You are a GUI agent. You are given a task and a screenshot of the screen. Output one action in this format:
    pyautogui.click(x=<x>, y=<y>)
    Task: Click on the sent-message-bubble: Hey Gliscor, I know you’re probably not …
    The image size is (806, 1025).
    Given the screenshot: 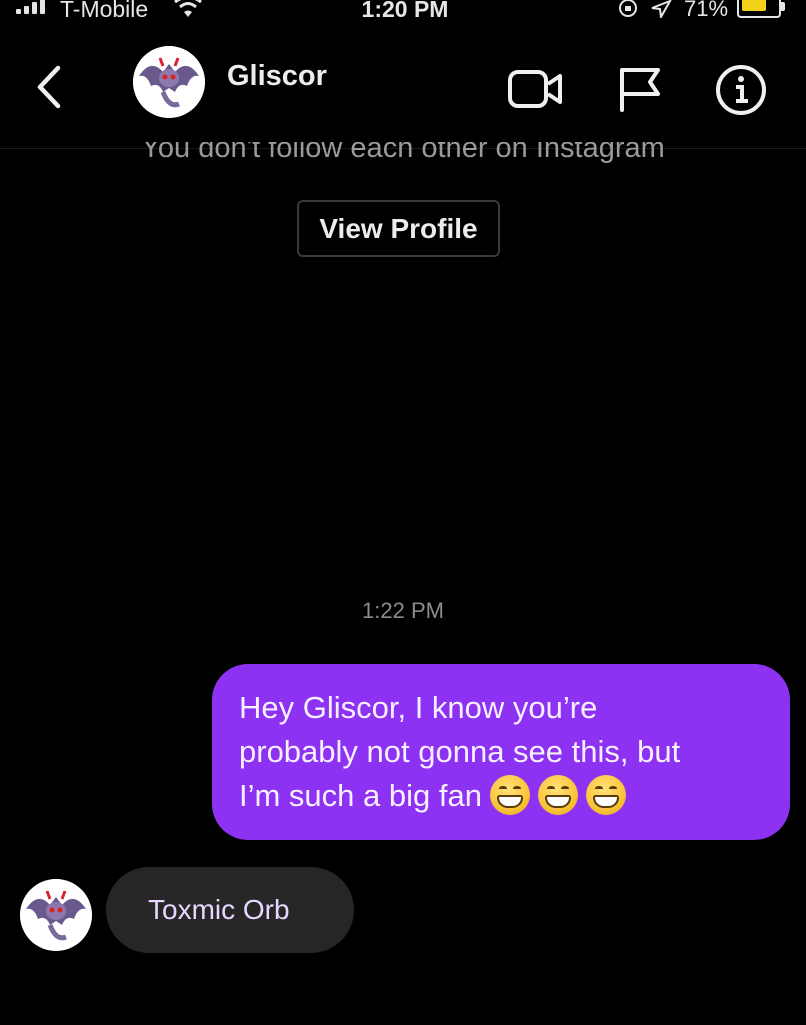 What is the action you would take?
    pyautogui.click(x=501, y=752)
    